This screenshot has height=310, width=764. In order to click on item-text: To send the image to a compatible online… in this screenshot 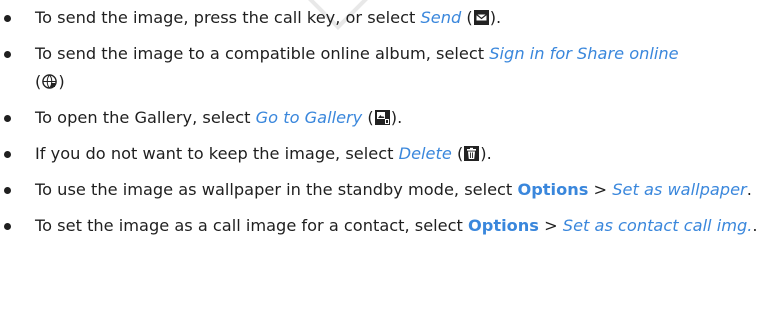, I will do `click(262, 53)`.